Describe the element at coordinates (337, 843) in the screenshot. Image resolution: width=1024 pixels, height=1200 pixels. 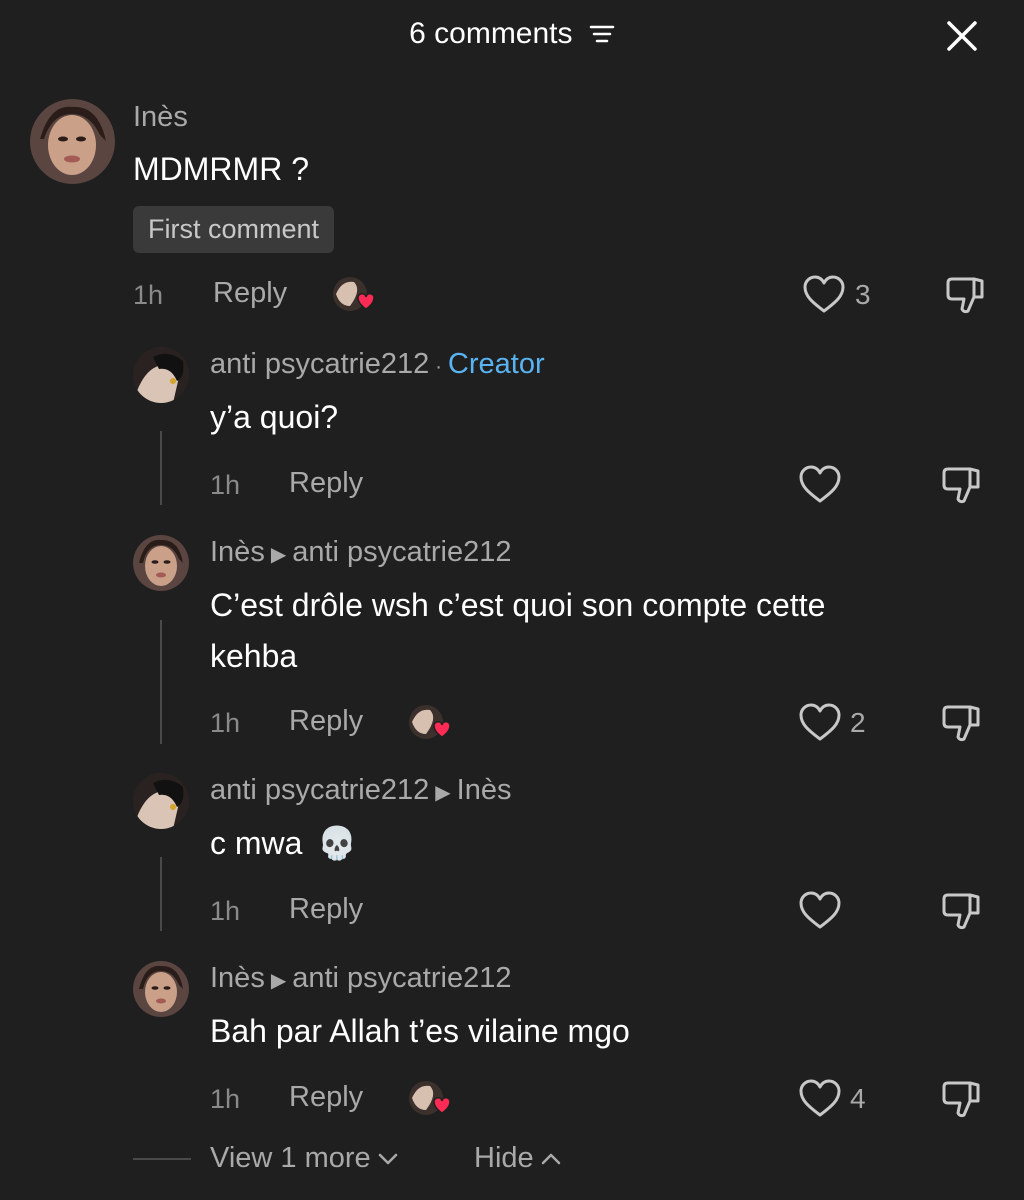
I see `skull-emoji: 💀` at that location.